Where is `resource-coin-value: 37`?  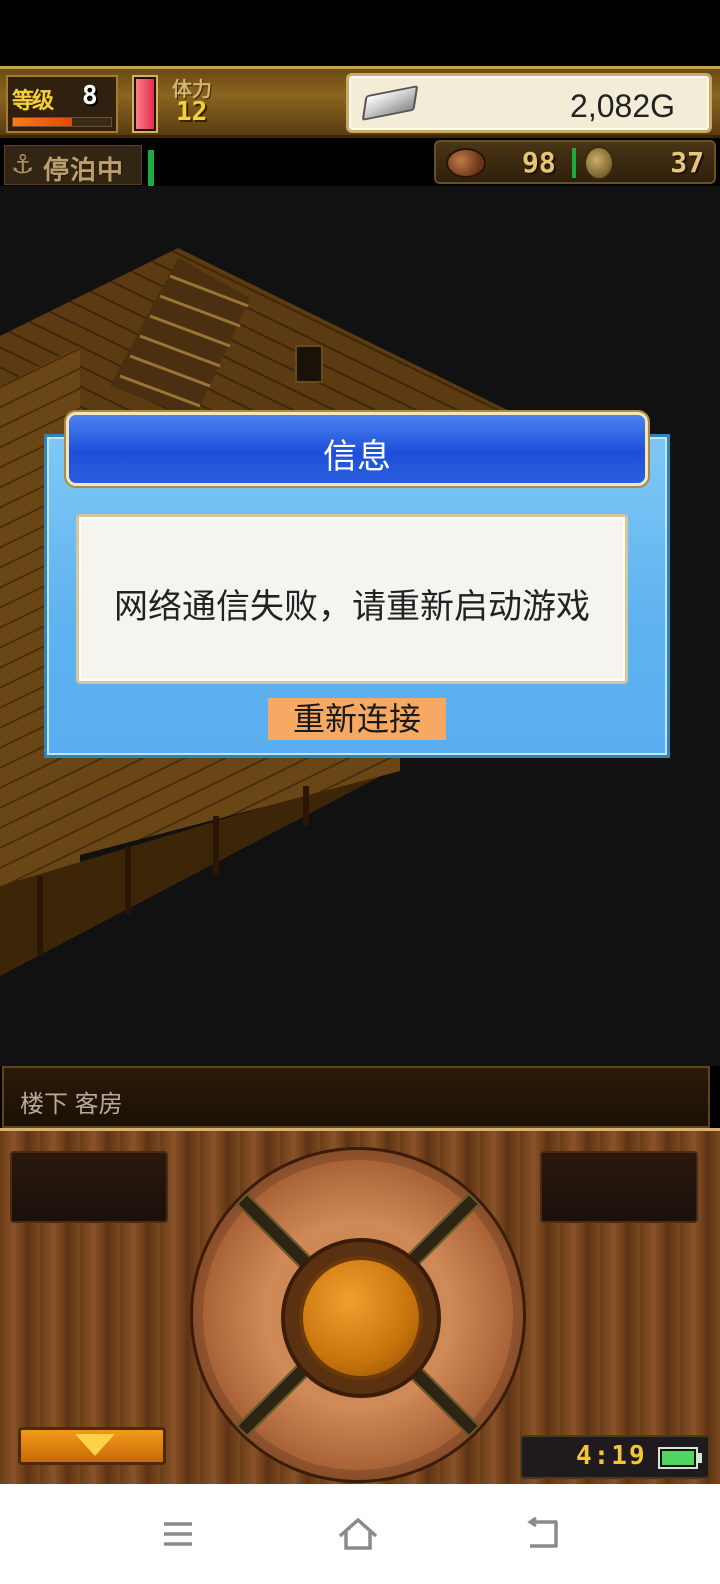 resource-coin-value: 37 is located at coordinates (687, 162).